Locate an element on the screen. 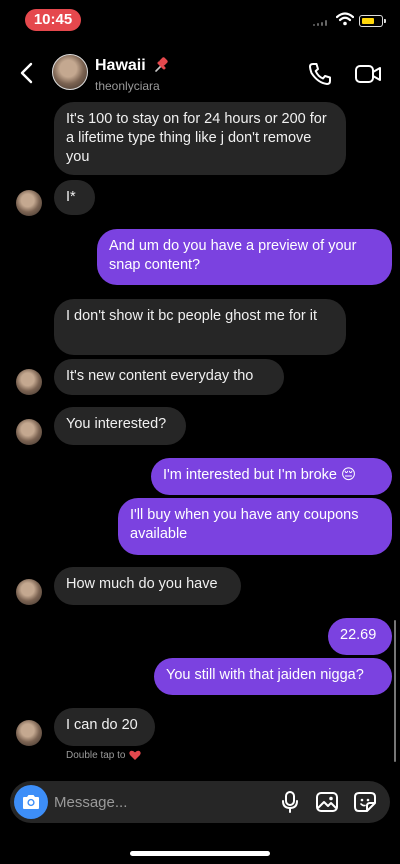 The image size is (400, 864). scrollbar is located at coordinates (395, 691).